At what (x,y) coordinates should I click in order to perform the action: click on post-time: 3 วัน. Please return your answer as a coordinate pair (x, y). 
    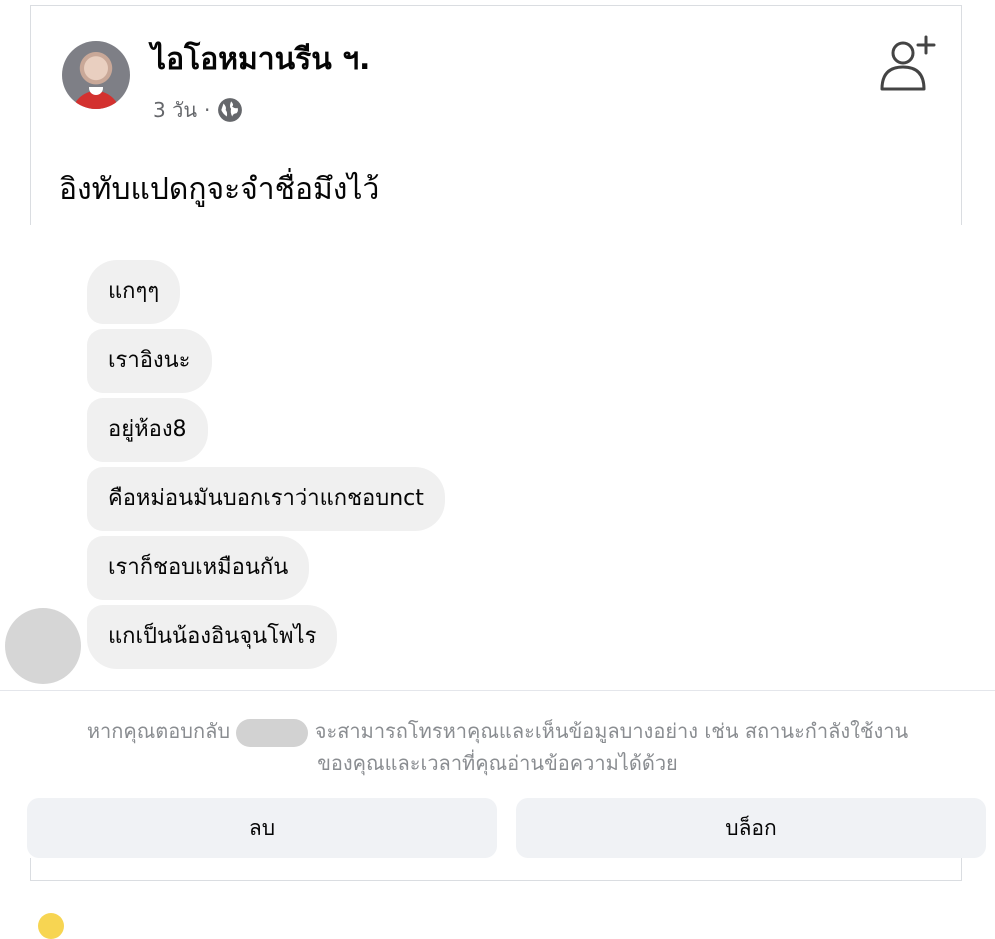
    Looking at the image, I should click on (175, 110).